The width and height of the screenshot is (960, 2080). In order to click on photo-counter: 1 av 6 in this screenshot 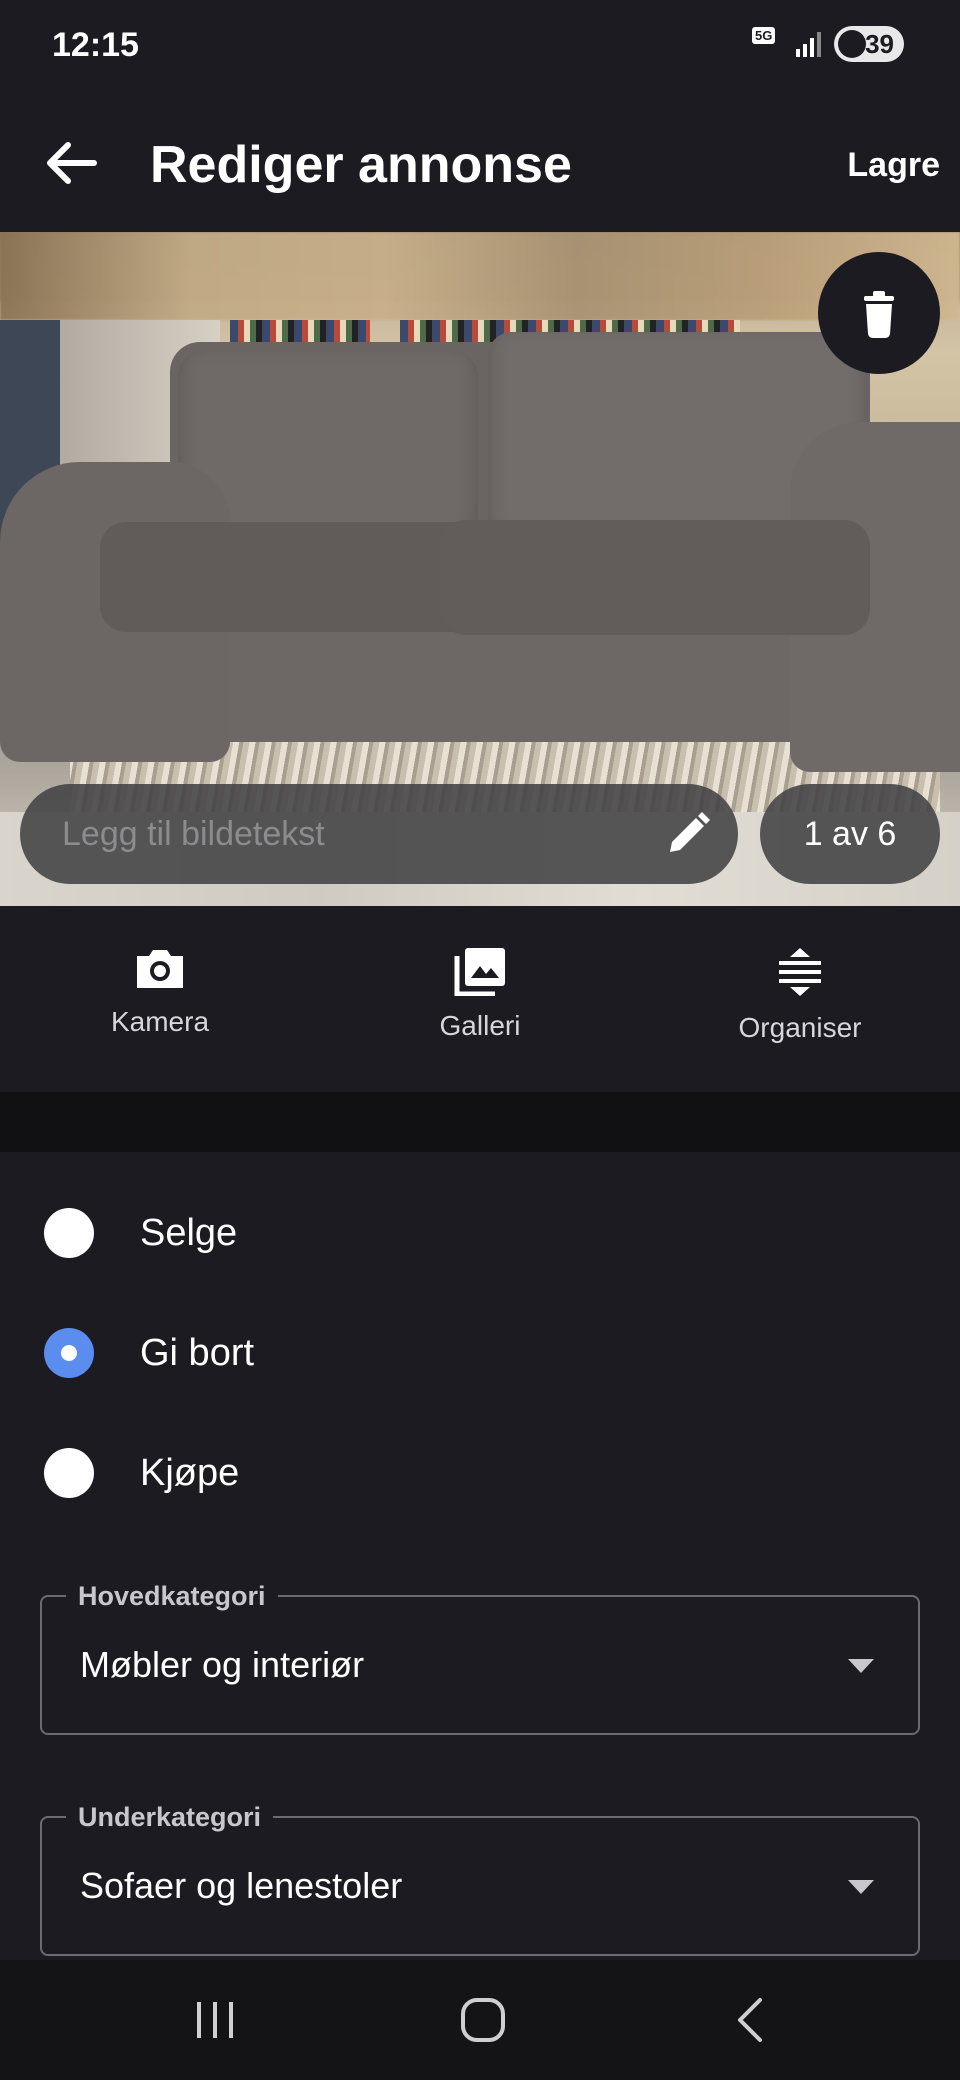, I will do `click(850, 834)`.